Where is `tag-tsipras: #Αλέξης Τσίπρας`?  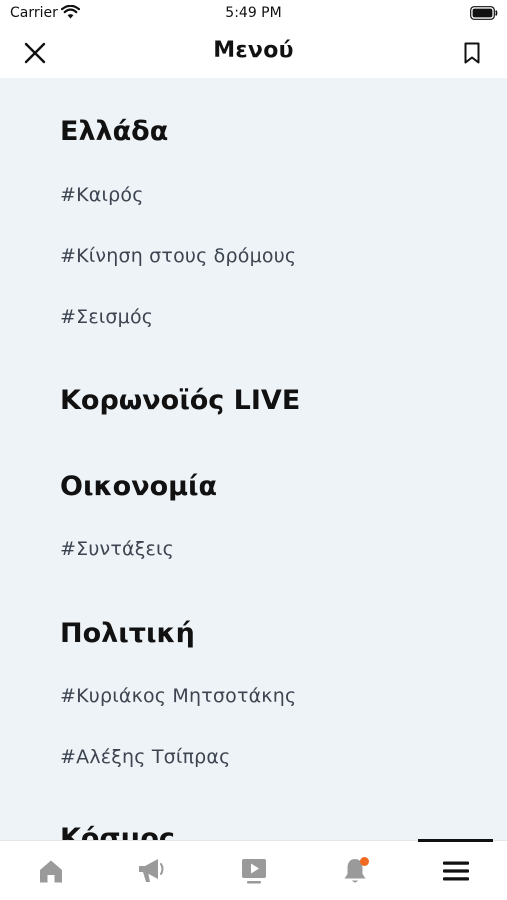 tag-tsipras: #Αλέξης Τσίπρας is located at coordinates (145, 757).